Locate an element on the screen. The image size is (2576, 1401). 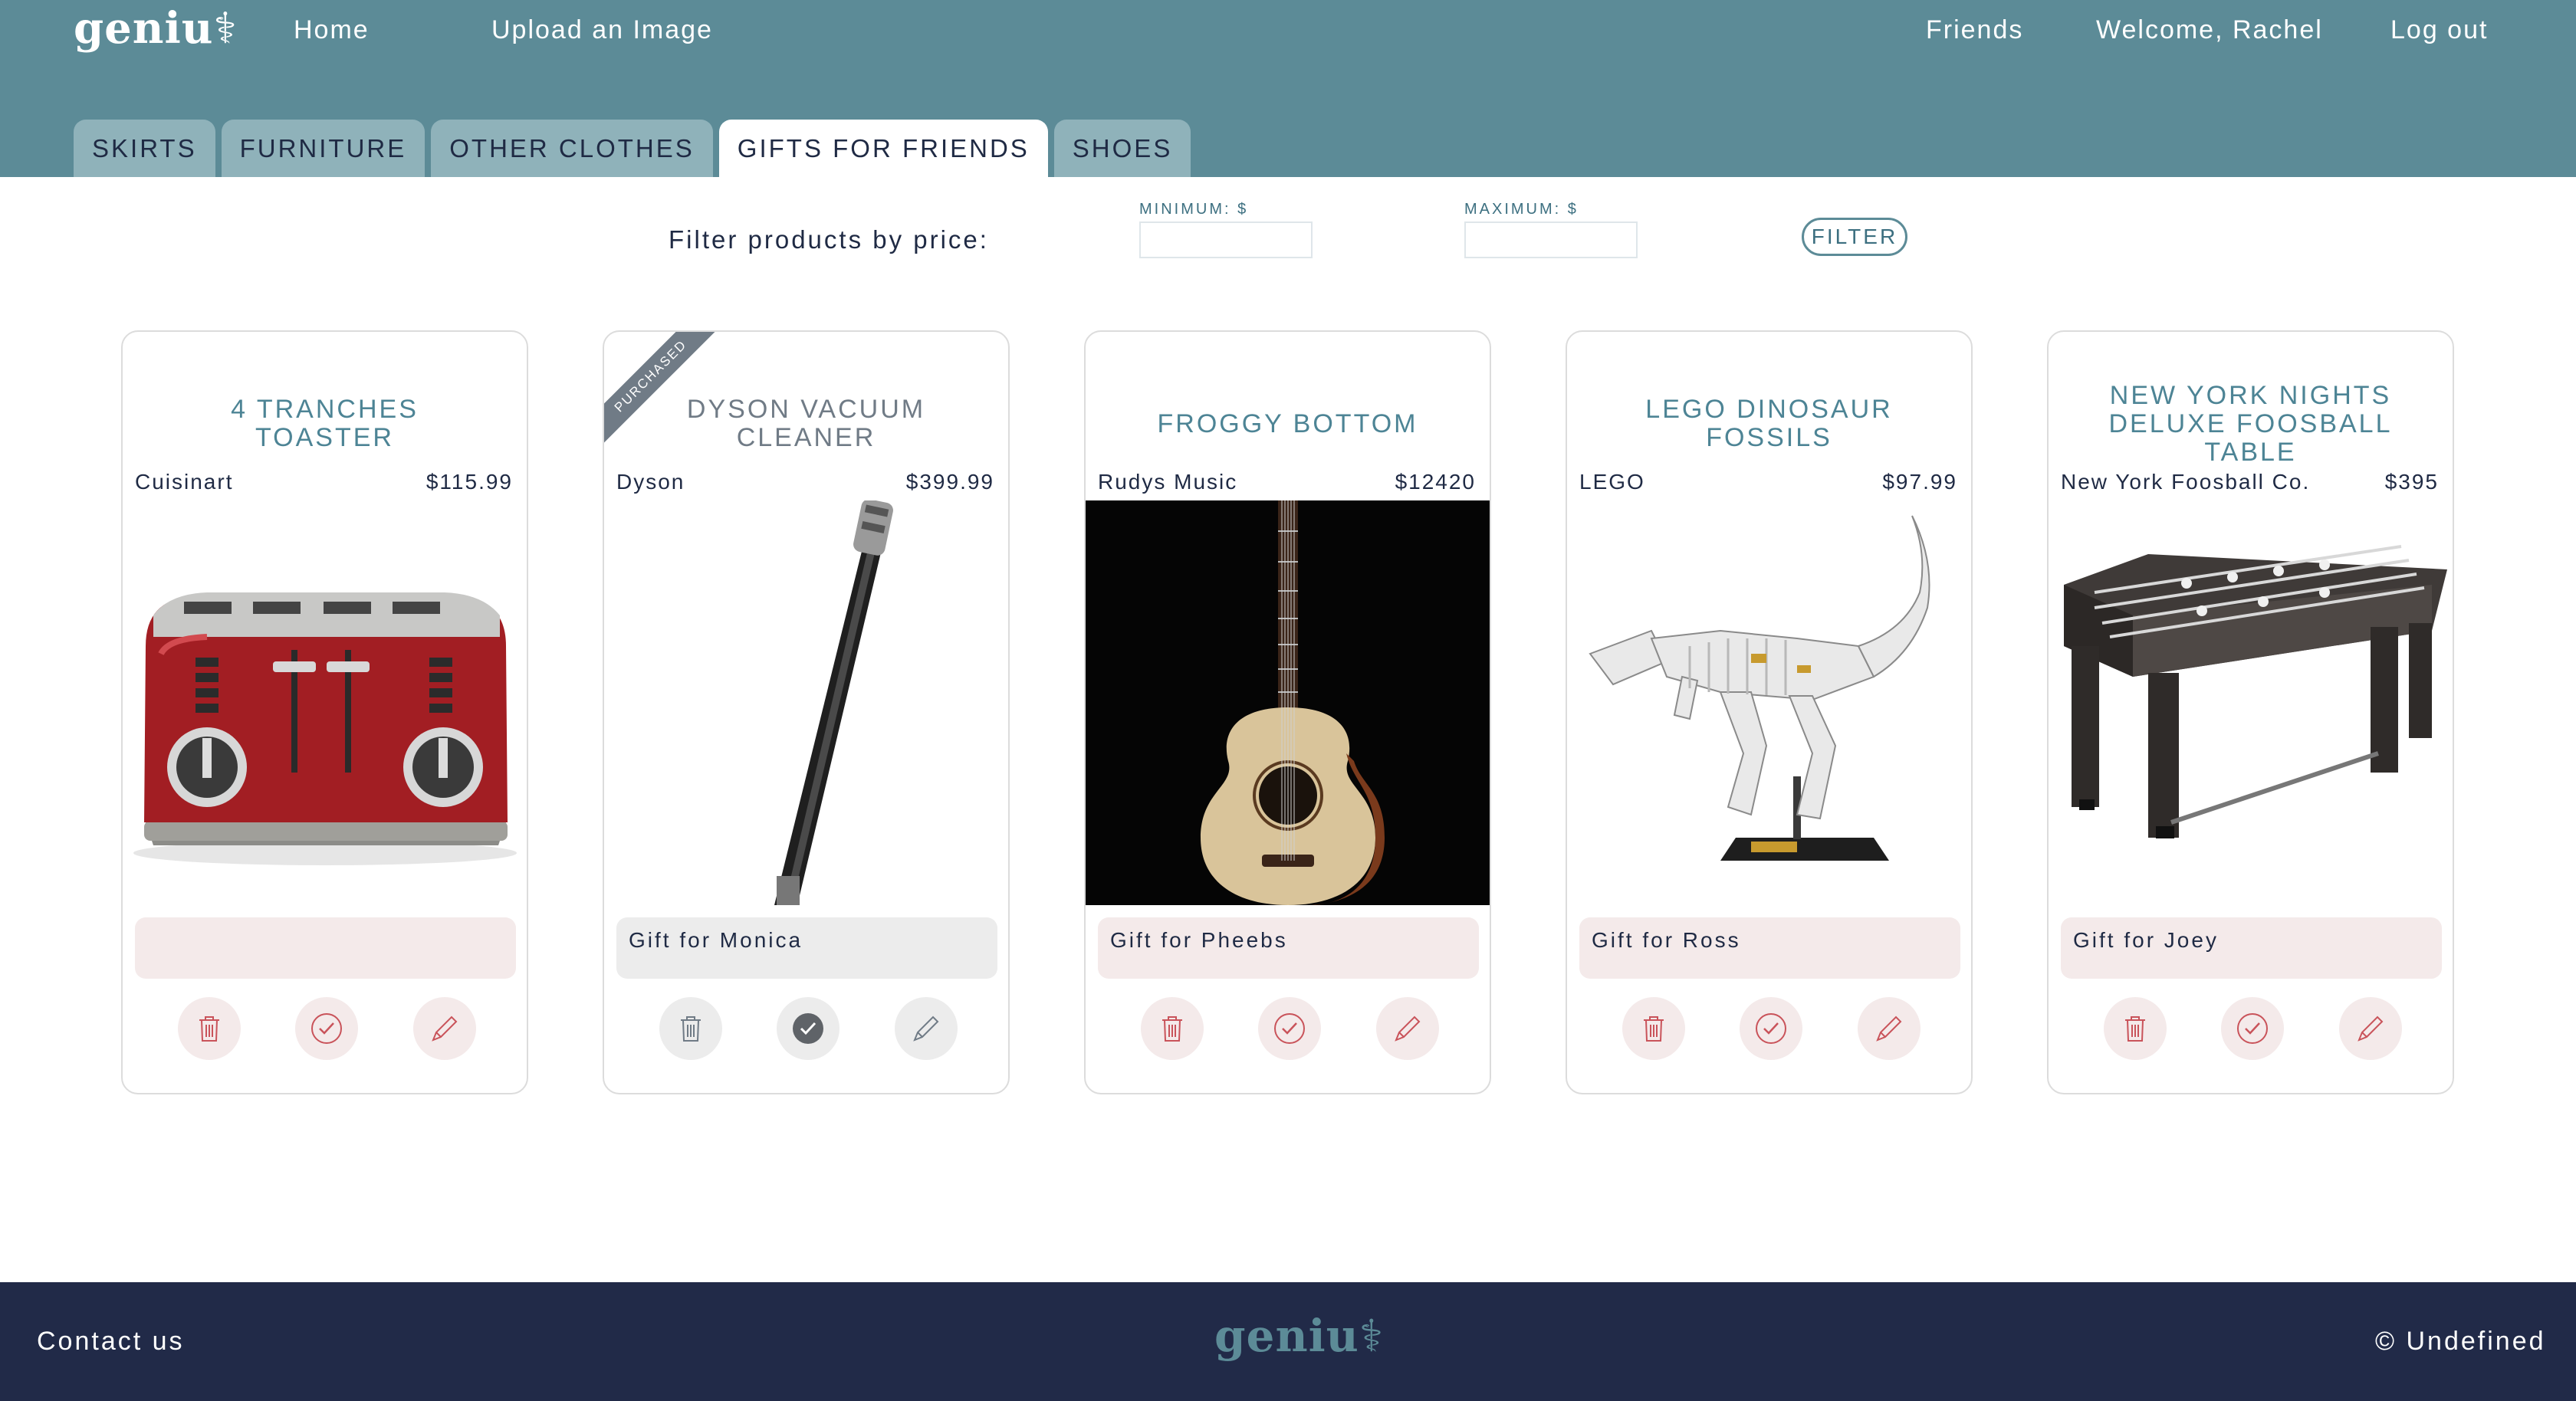
gift-note is located at coordinates (326, 948).